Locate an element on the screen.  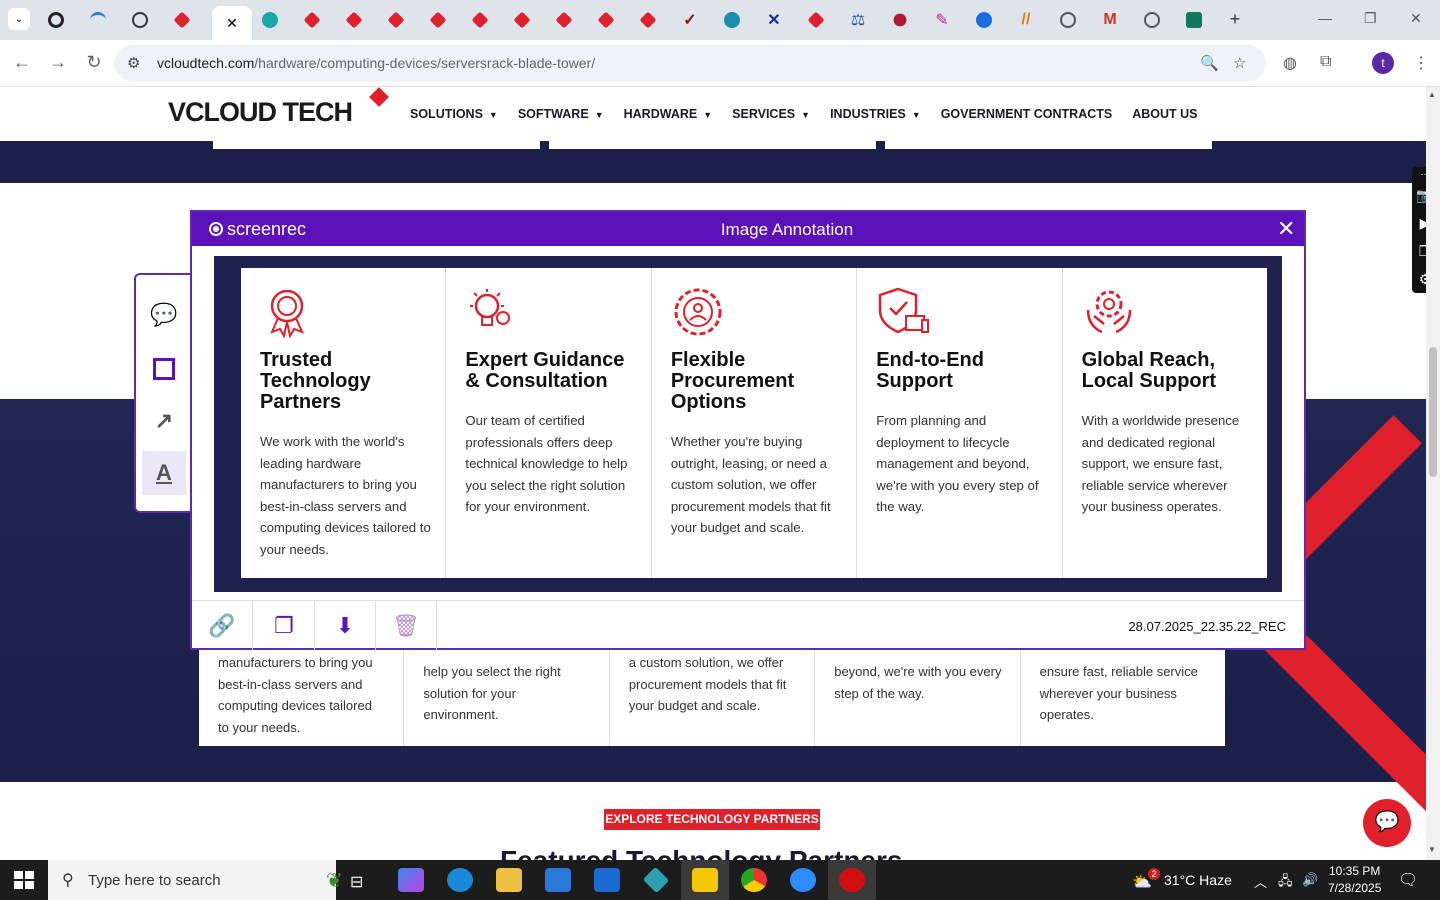
download-button: ⬇ is located at coordinates (345, 626).